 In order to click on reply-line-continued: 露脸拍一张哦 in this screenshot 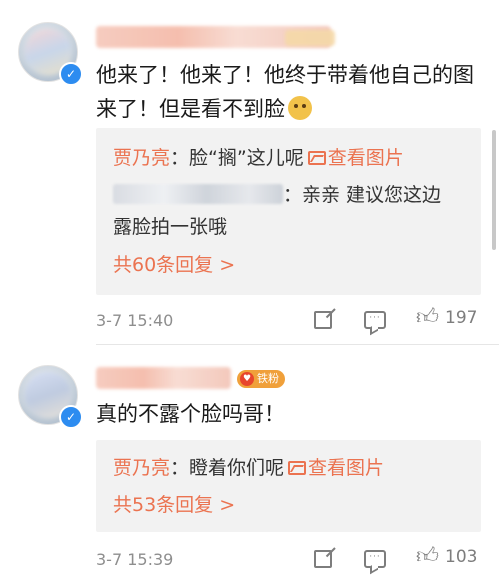, I will do `click(170, 227)`.